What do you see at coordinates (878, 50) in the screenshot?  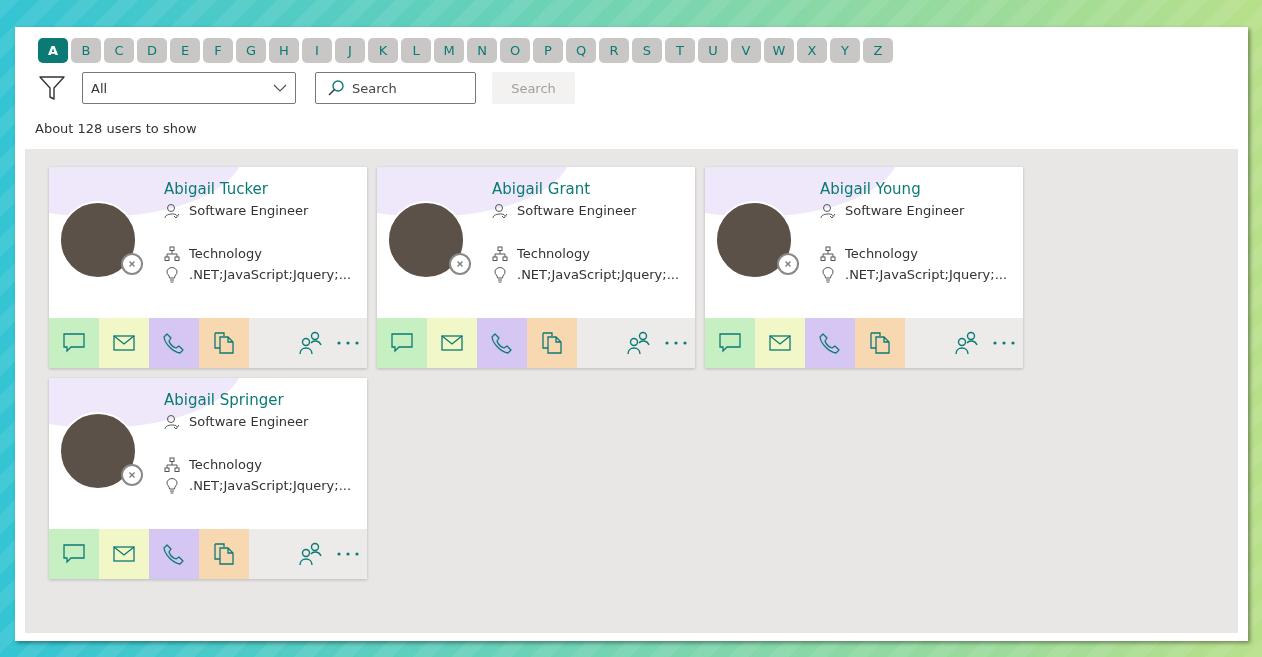 I see `letter-tab: Z` at bounding box center [878, 50].